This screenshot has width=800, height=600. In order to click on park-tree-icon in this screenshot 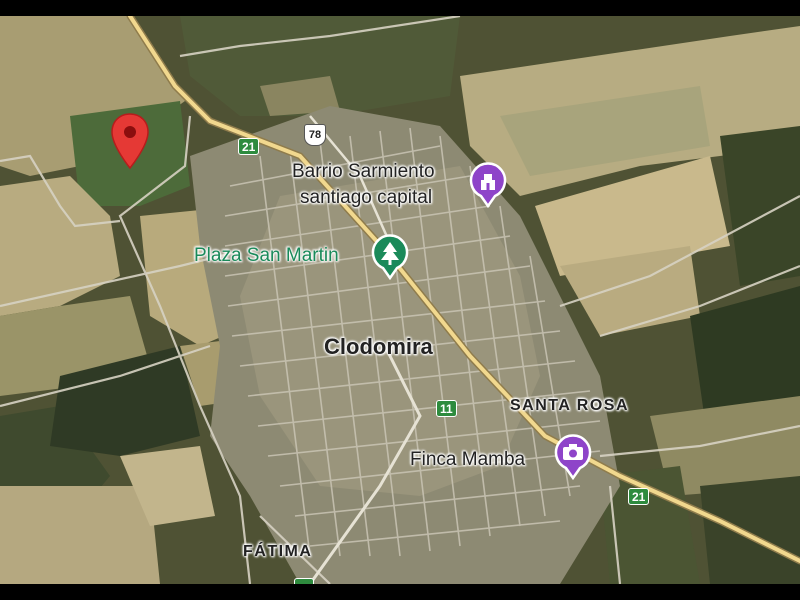, I will do `click(390, 257)`.